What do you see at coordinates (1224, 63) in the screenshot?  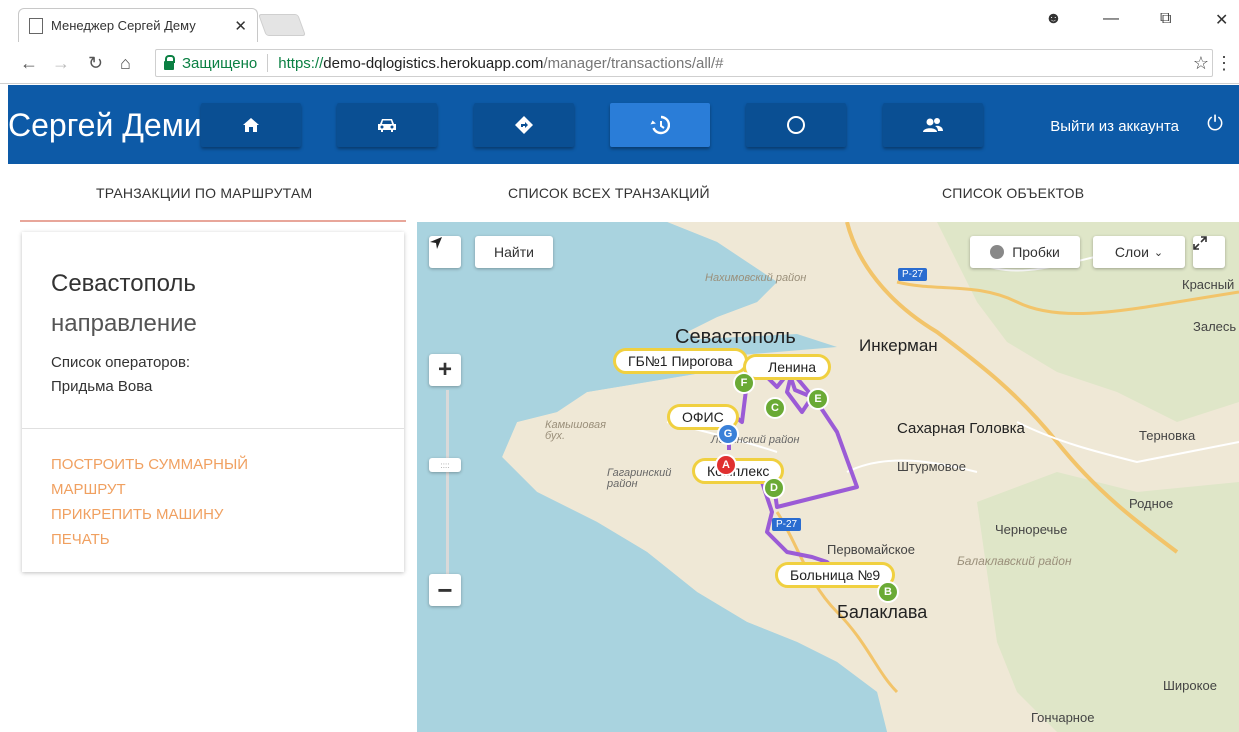 I see `menu-icon: ⋮` at bounding box center [1224, 63].